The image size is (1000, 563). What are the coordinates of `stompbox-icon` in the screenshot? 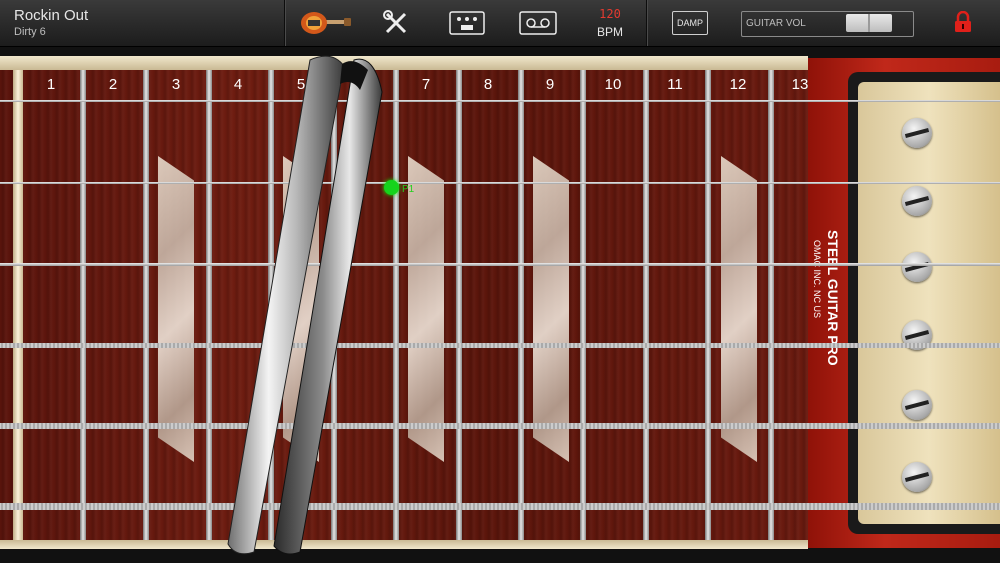 It's located at (467, 23).